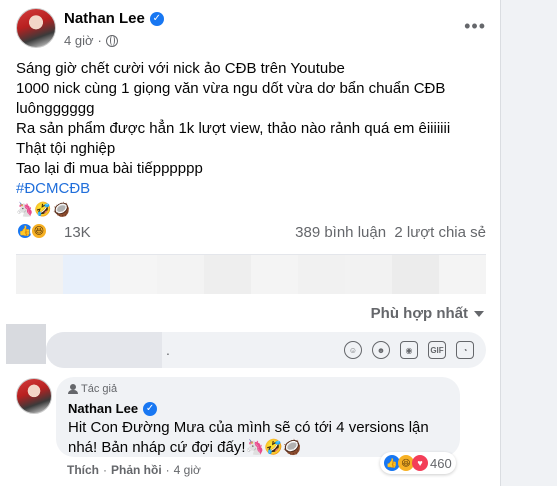  I want to click on post-time: 4 giờ, so click(79, 40).